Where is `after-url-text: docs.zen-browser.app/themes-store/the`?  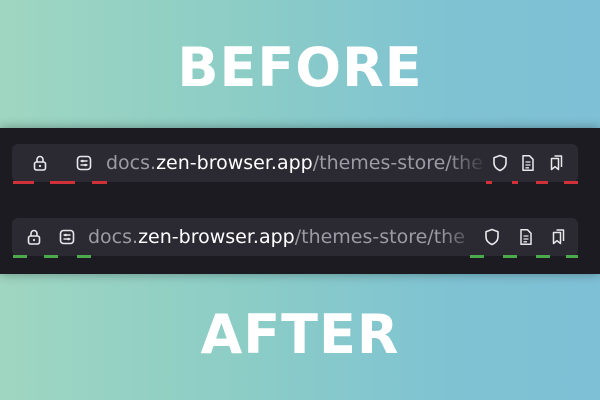 after-url-text: docs.zen-browser.app/themes-store/the is located at coordinates (283, 237).